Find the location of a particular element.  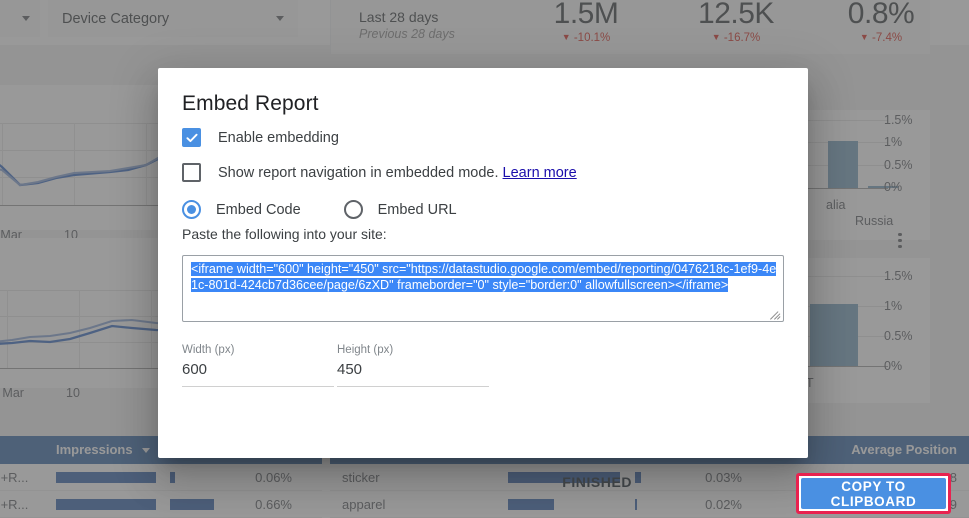

embed-code-option: Embed Code is located at coordinates (241, 209).